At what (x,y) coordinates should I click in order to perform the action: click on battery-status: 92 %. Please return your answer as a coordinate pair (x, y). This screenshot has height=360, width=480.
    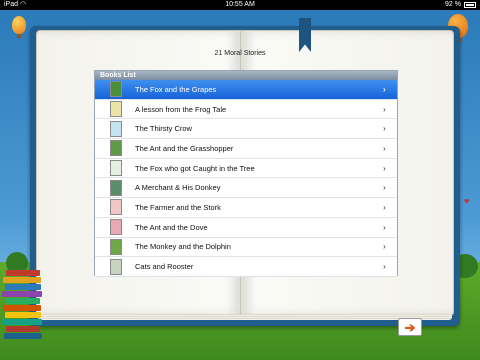
    Looking at the image, I should click on (460, 5).